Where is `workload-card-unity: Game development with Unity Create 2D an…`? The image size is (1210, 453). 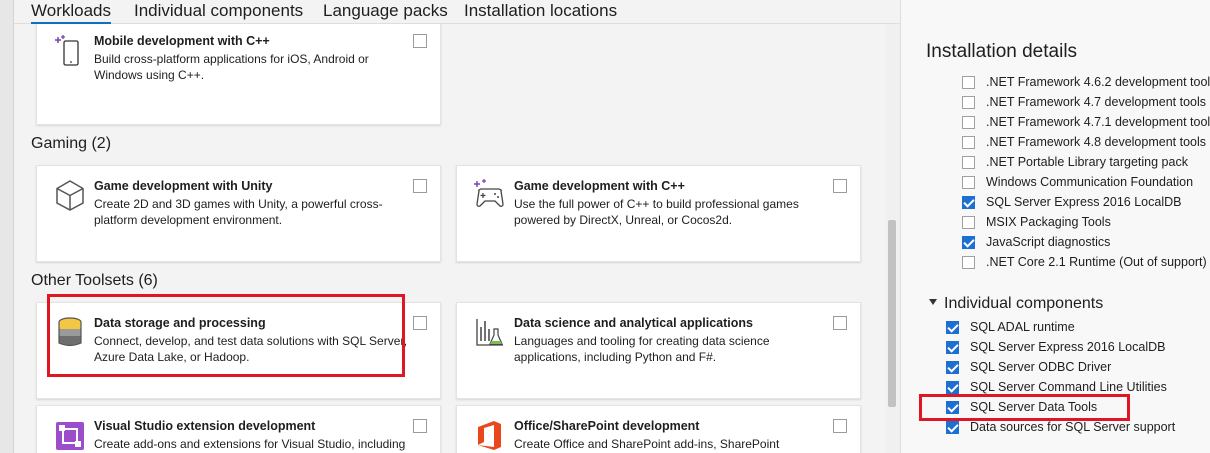
workload-card-unity: Game development with Unity Create 2D an… is located at coordinates (238, 213).